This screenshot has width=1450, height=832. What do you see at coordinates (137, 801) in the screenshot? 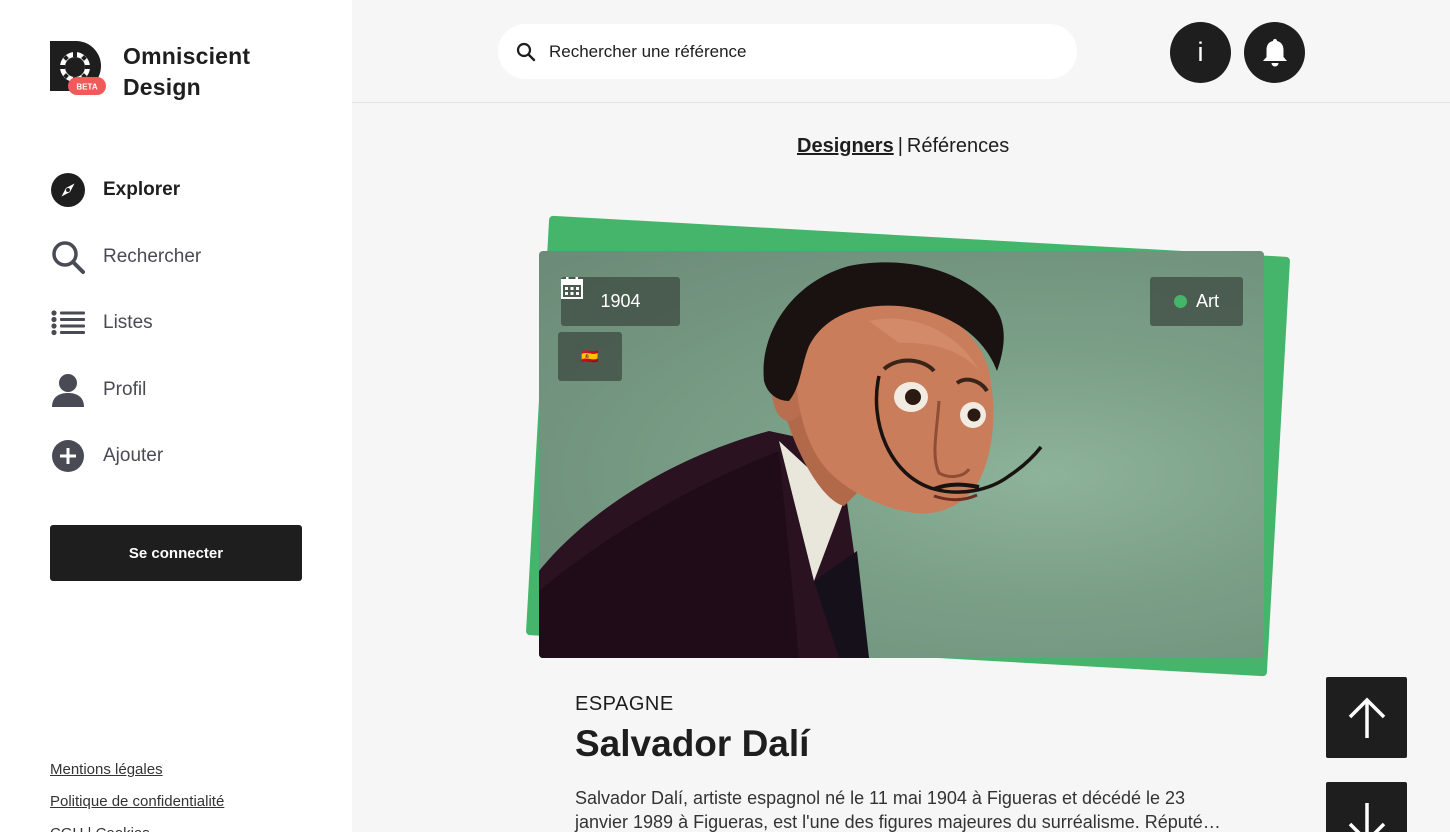
I see `privacy-policy-link: Politique de confidentialité` at bounding box center [137, 801].